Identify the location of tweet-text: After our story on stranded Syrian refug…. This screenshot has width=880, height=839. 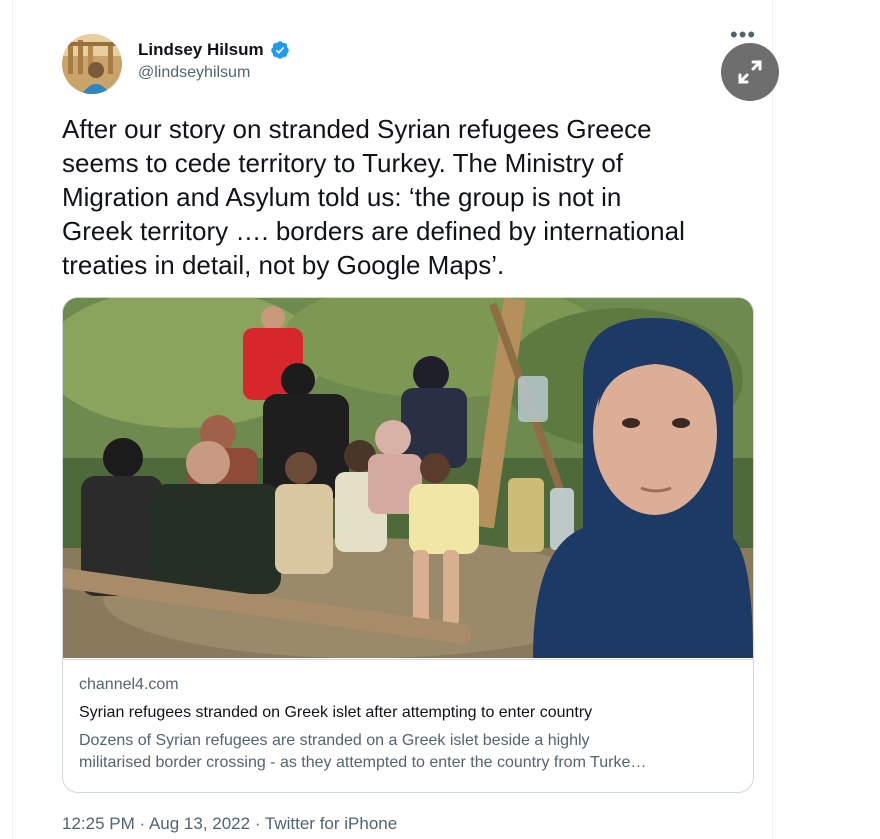
(373, 197).